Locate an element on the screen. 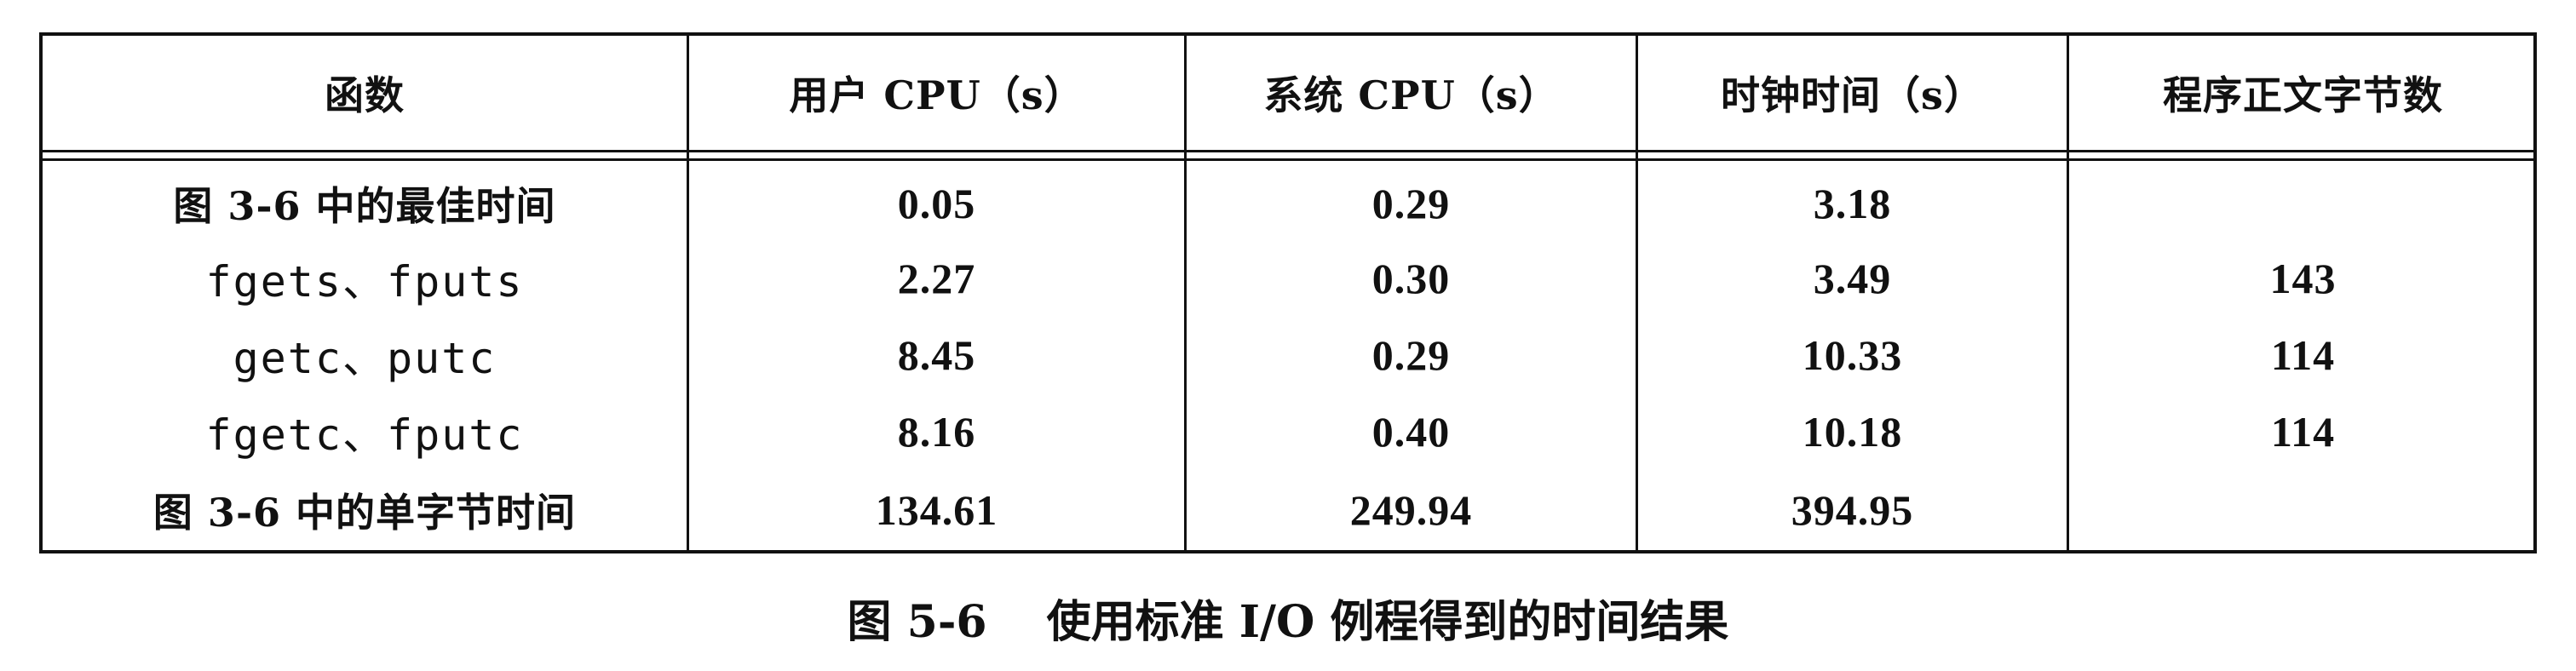  header-text-bytes: 程序正文字节数 is located at coordinates (2303, 95).